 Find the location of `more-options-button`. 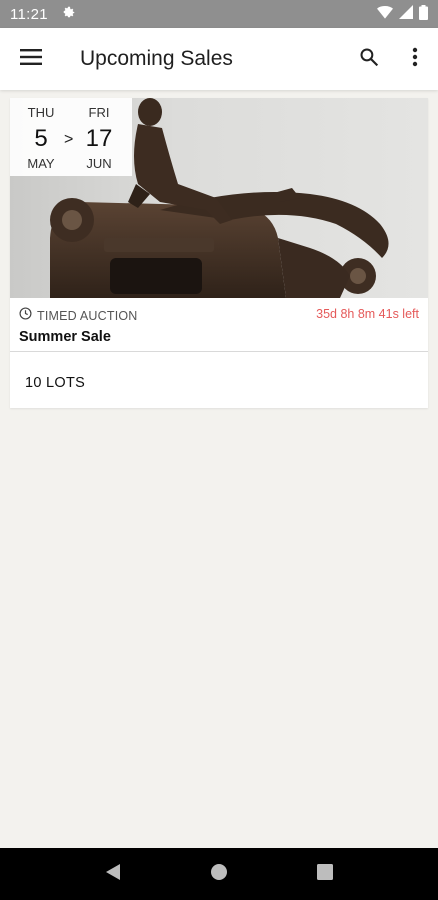

more-options-button is located at coordinates (415, 59).